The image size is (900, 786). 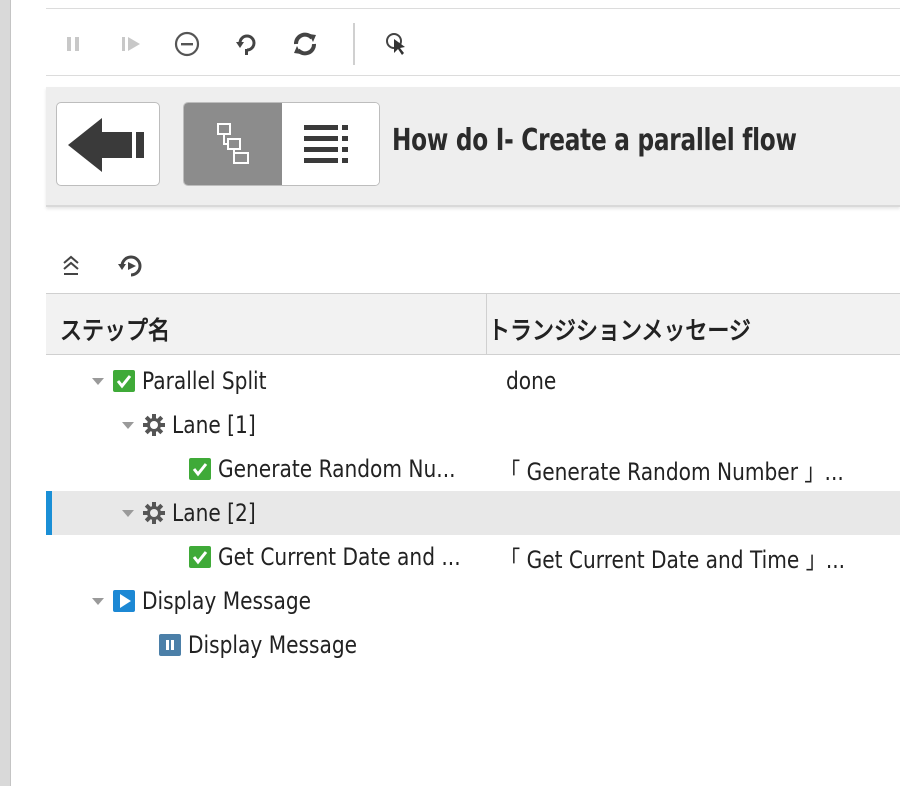 I want to click on list-view-icon, so click(x=328, y=146).